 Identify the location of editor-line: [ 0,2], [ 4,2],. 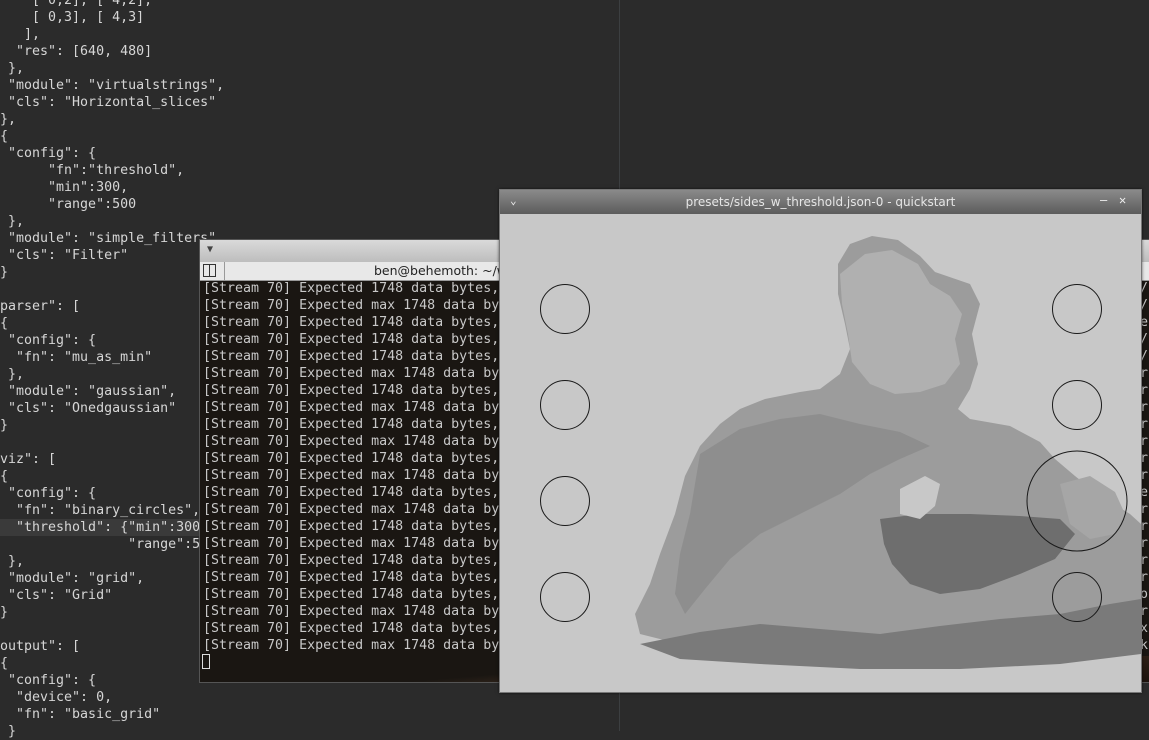
(112, 4).